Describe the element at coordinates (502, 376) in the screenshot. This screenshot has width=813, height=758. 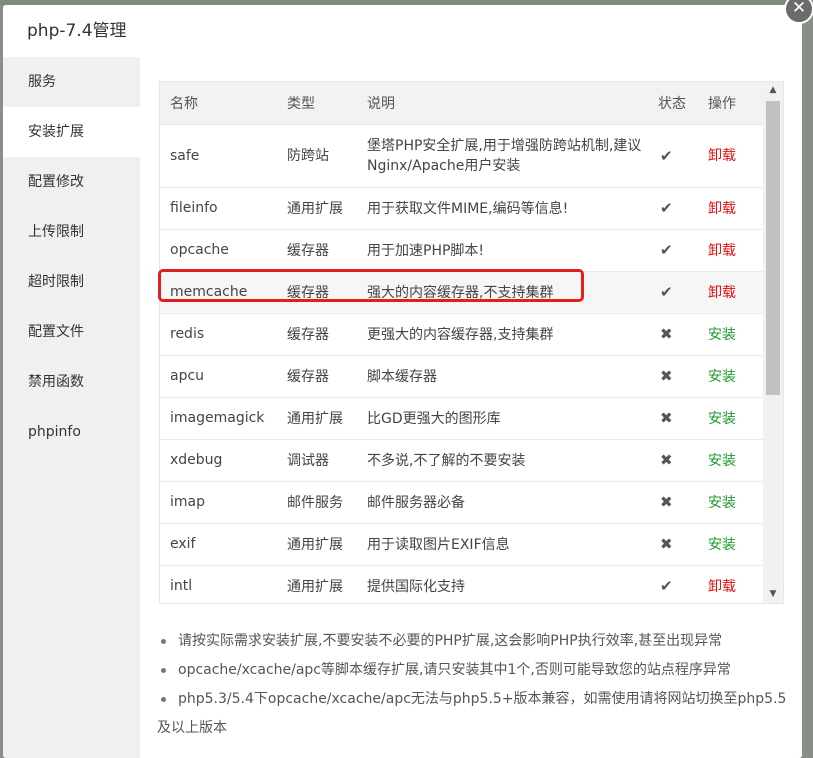
I see `ext-desc: 脚本缓存器` at that location.